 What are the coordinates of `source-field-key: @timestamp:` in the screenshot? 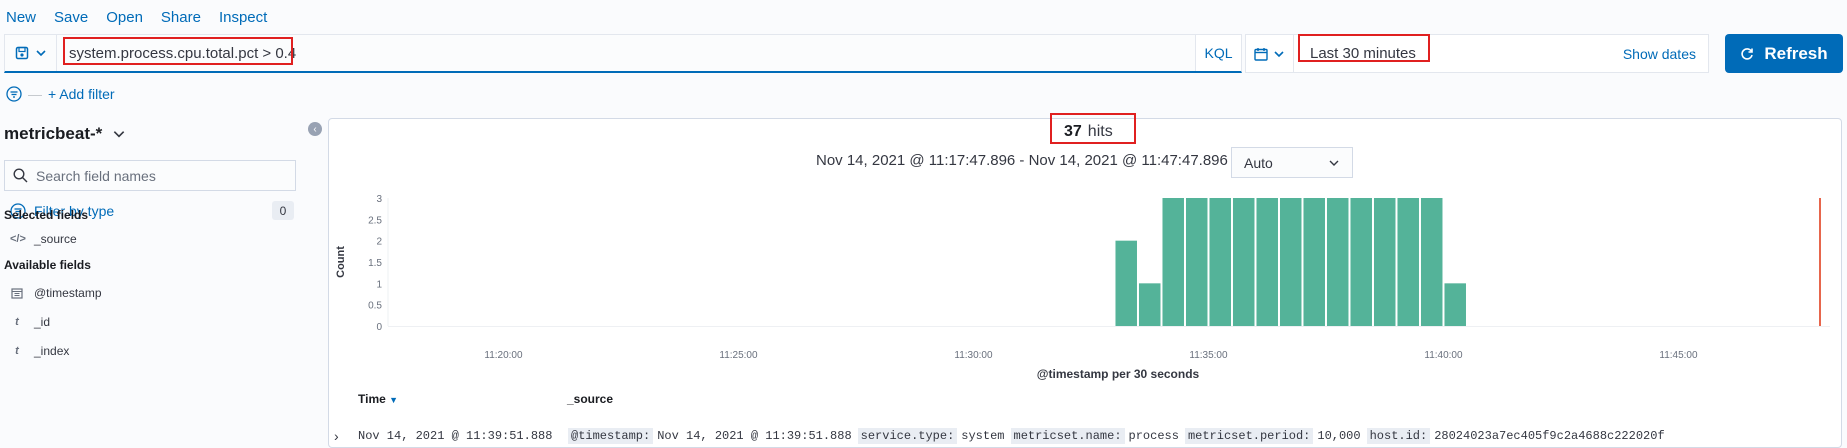 It's located at (611, 436).